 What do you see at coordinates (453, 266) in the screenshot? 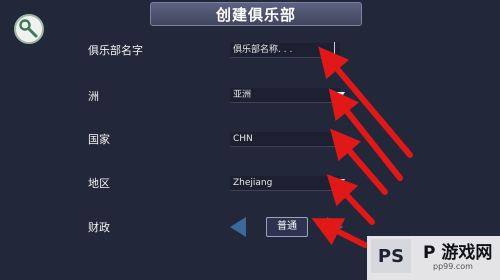
I see `watermark-url: pp99.com` at bounding box center [453, 266].